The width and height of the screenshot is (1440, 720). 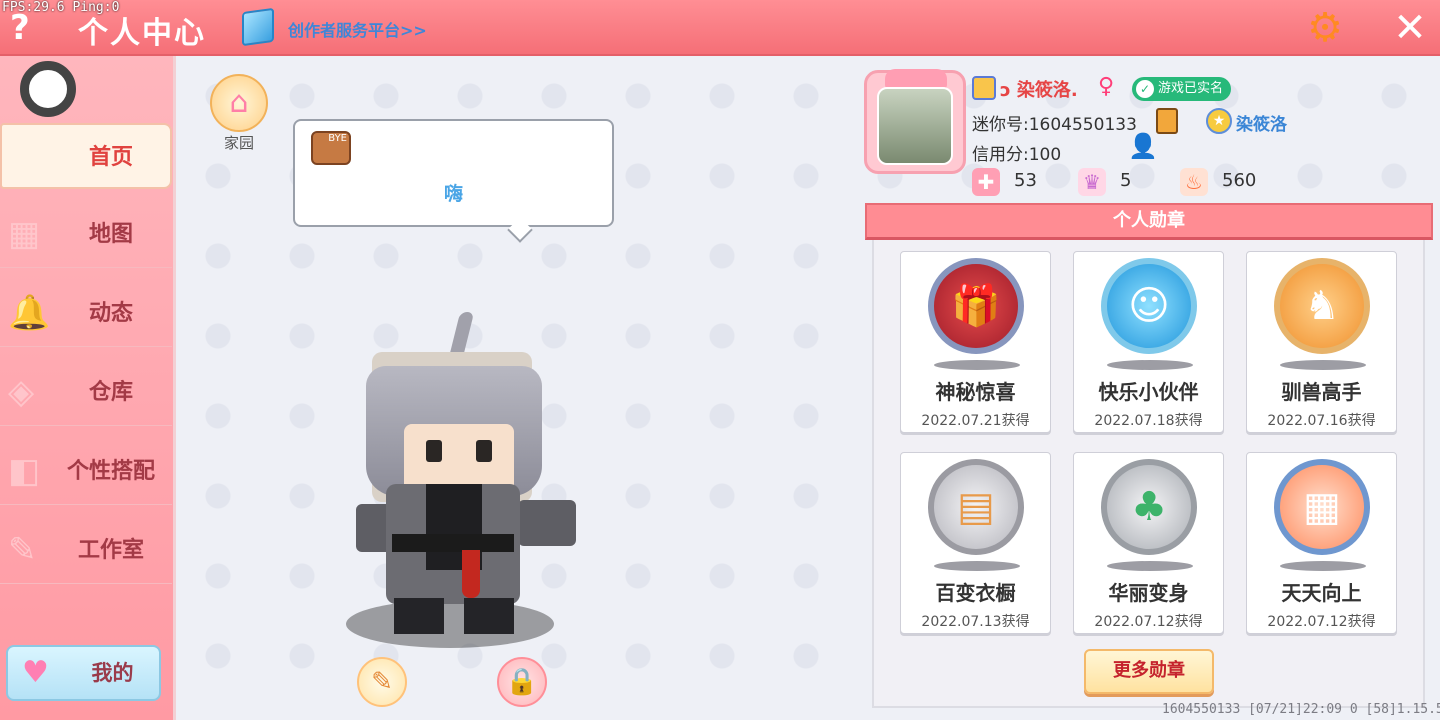 I want to click on stat-value: 560, so click(x=1239, y=180).